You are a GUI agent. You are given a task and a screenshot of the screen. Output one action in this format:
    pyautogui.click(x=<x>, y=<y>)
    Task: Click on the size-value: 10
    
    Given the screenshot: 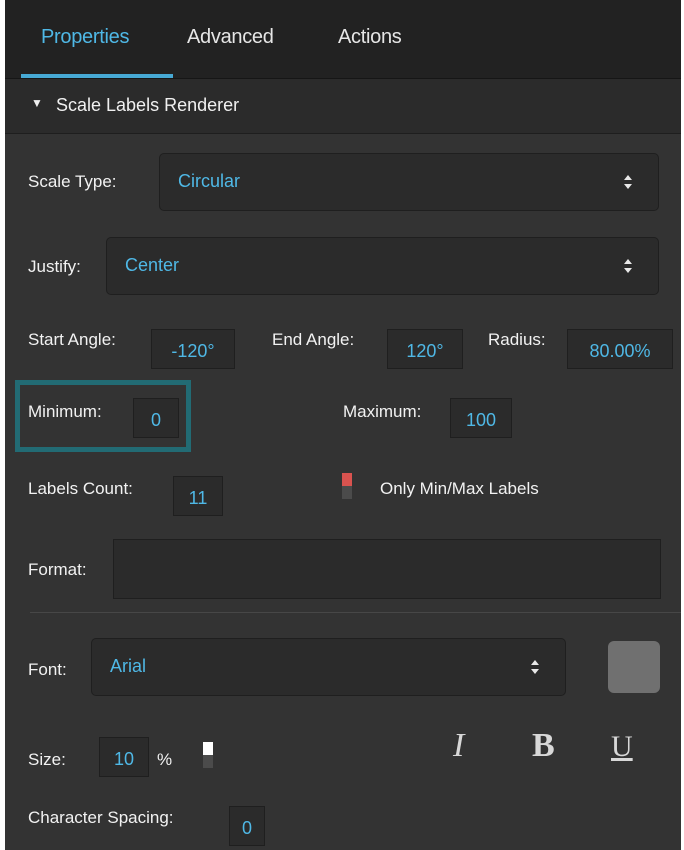 What is the action you would take?
    pyautogui.click(x=124, y=759)
    